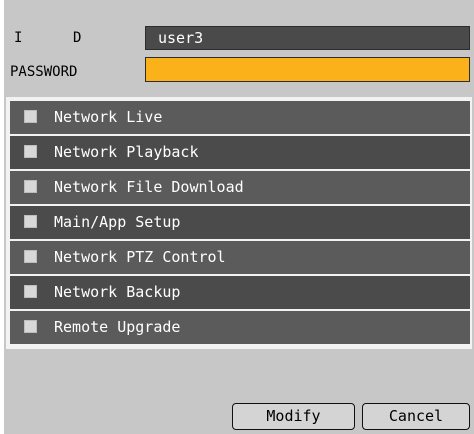  Describe the element at coordinates (307, 38) in the screenshot. I see `id-field: user3` at that location.